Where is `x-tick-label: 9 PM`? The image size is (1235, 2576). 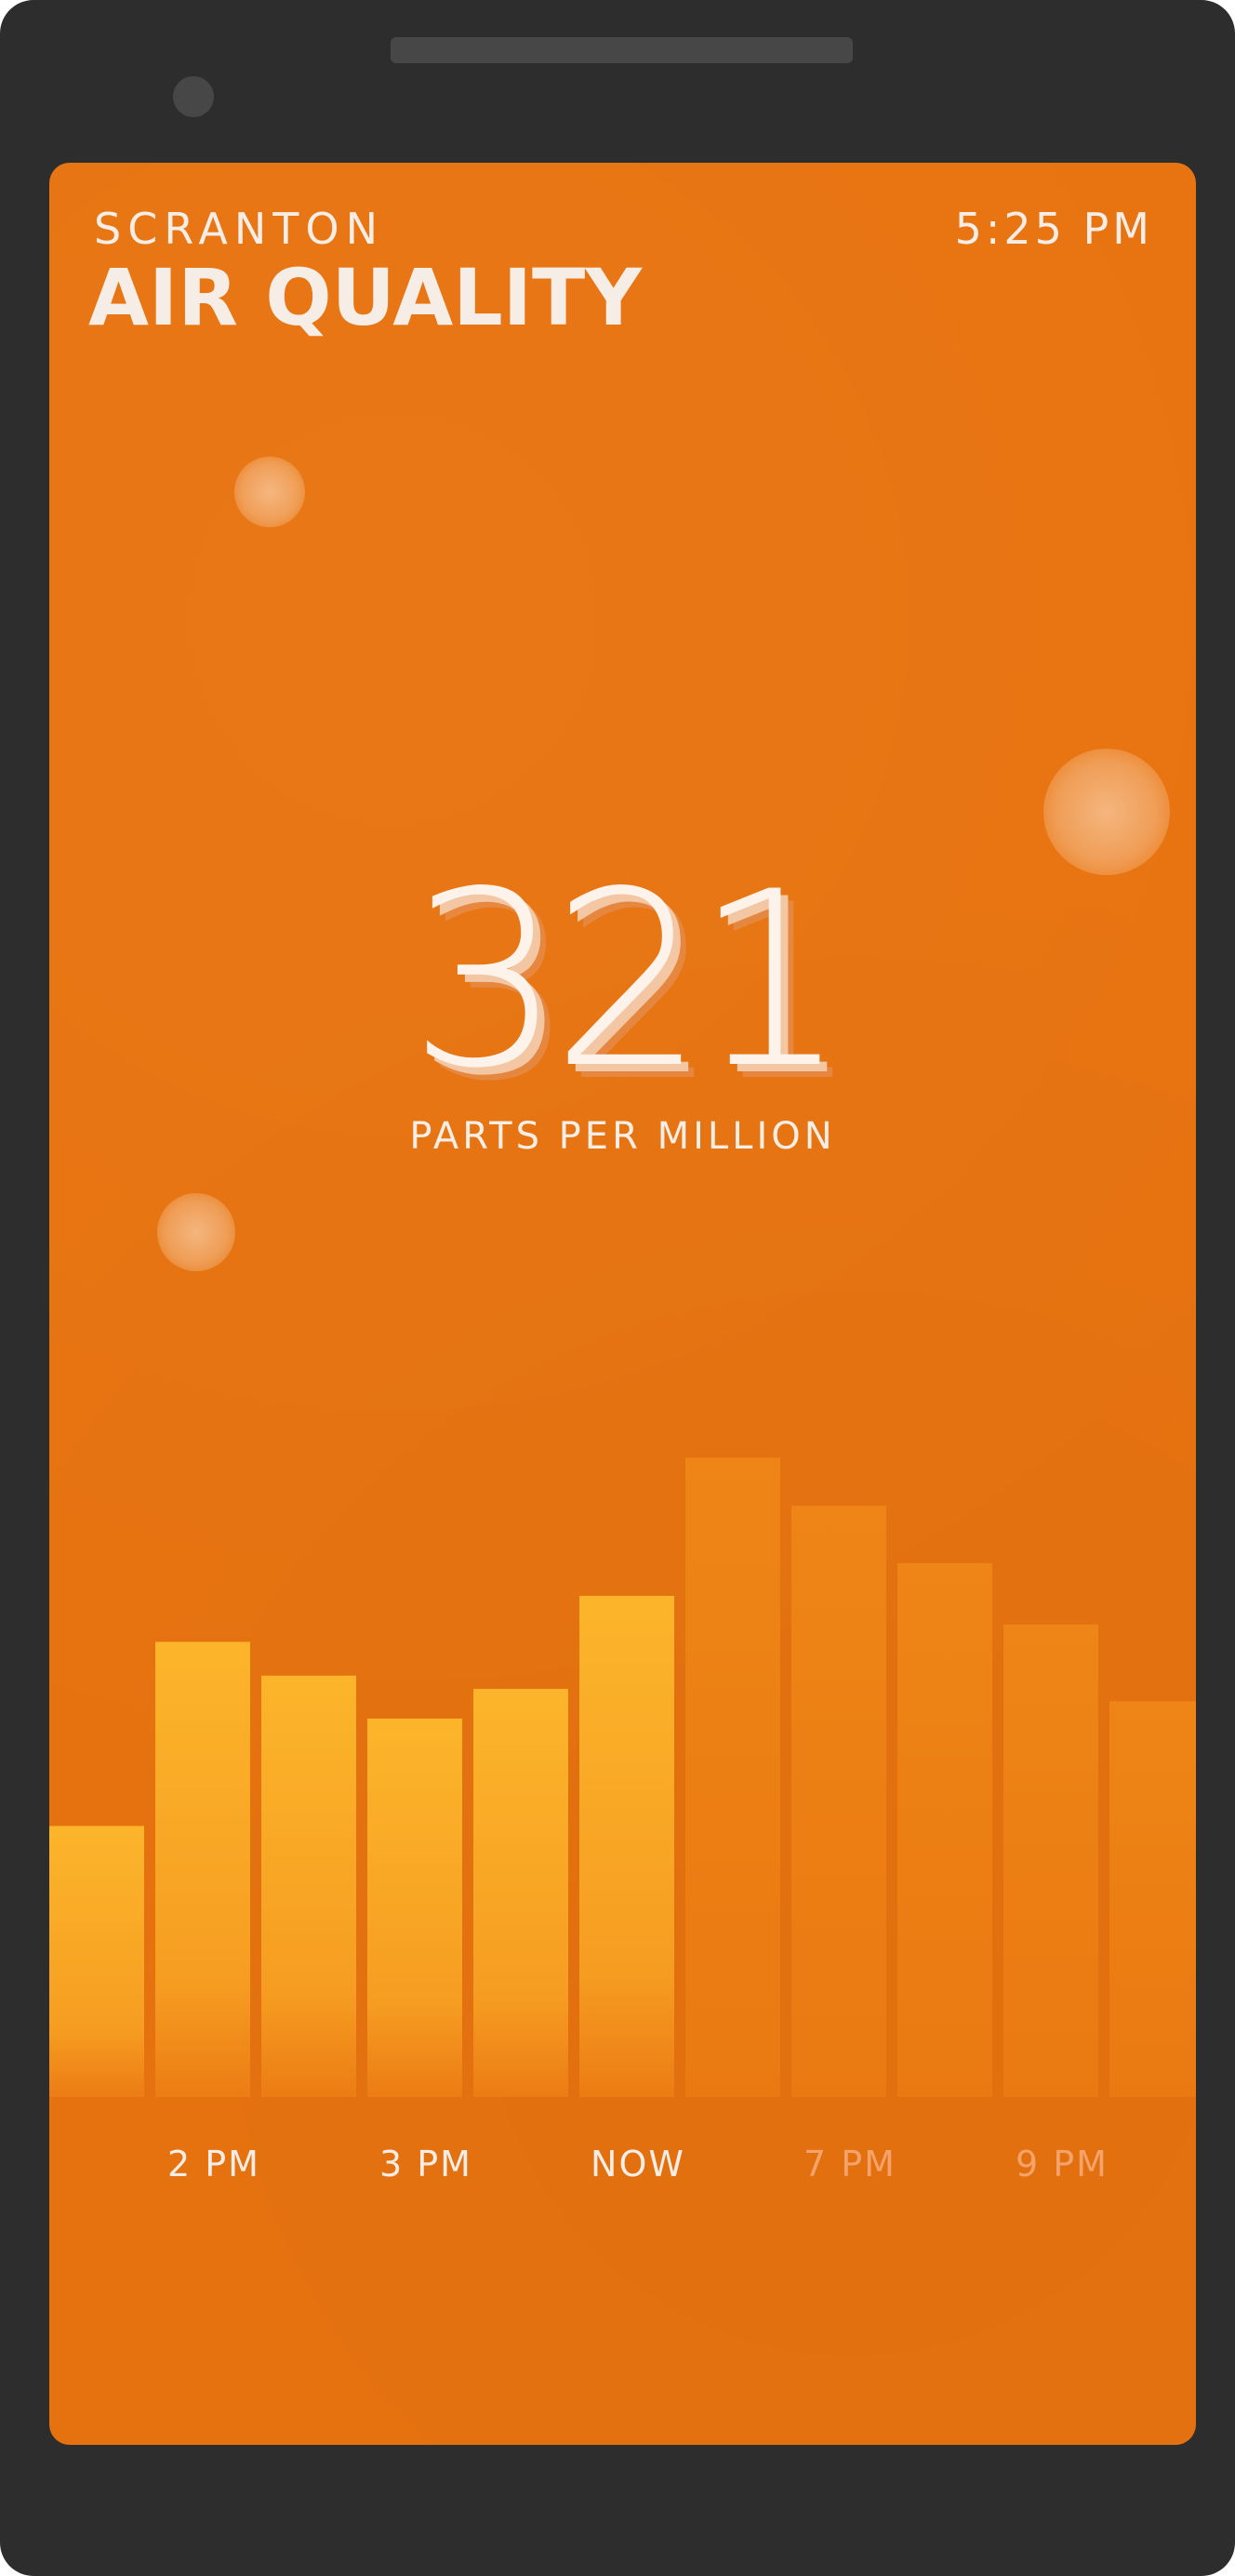 x-tick-label: 9 PM is located at coordinates (1062, 2164).